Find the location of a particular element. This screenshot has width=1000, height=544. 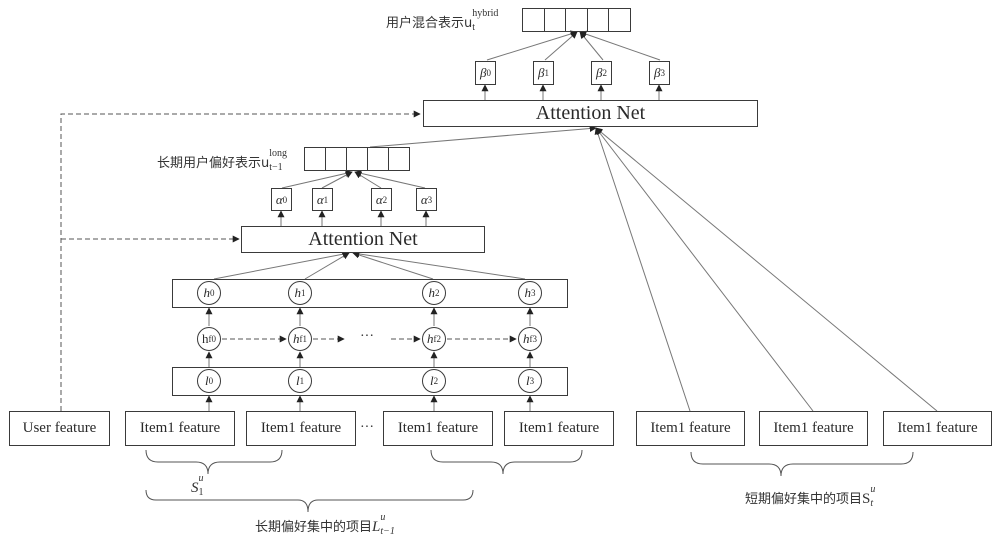

edge-beta0-hybrid is located at coordinates (532, 45).